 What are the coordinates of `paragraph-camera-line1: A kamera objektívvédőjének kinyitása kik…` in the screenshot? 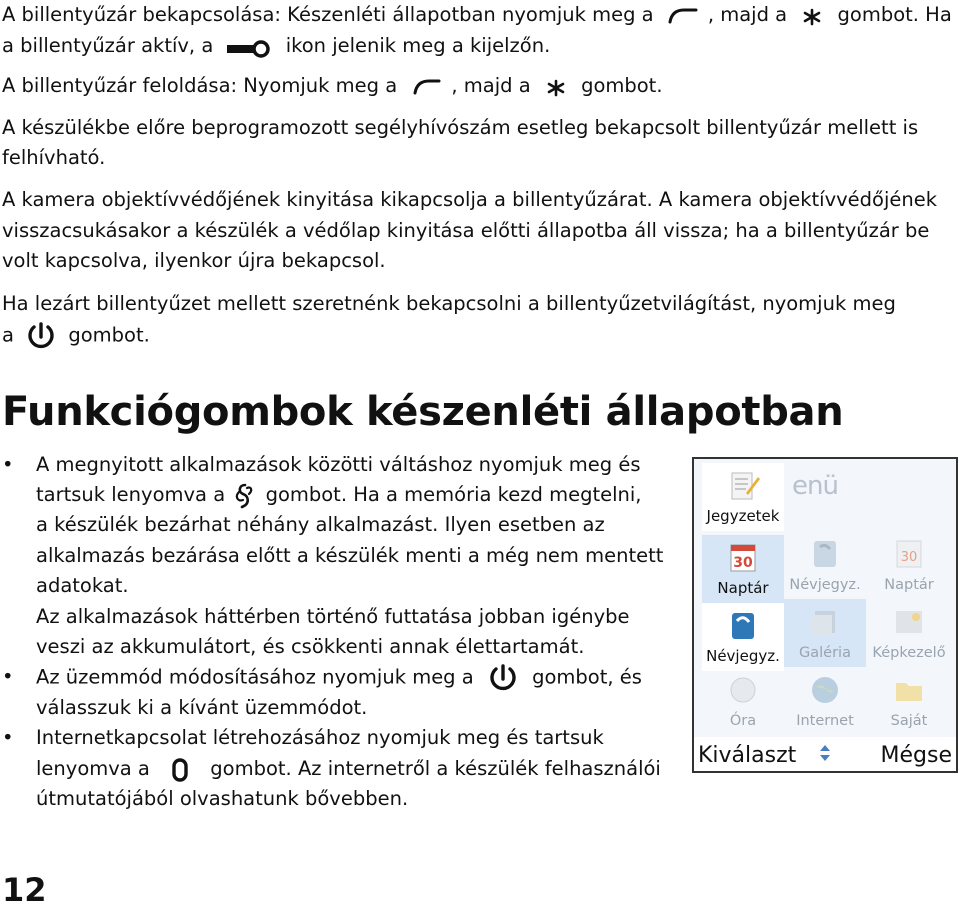 It's located at (470, 199).